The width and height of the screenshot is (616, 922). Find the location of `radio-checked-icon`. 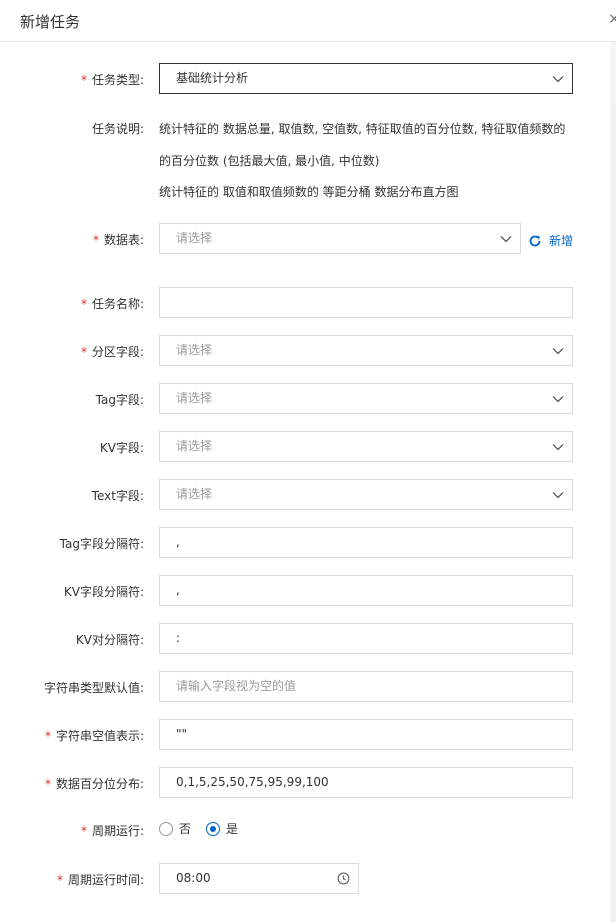

radio-checked-icon is located at coordinates (213, 828).